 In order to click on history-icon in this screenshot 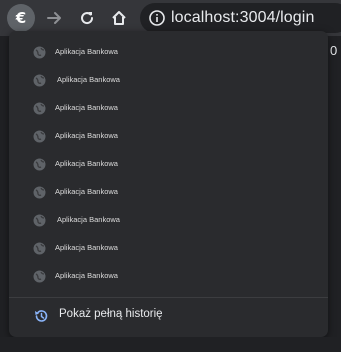, I will do `click(41, 316)`.